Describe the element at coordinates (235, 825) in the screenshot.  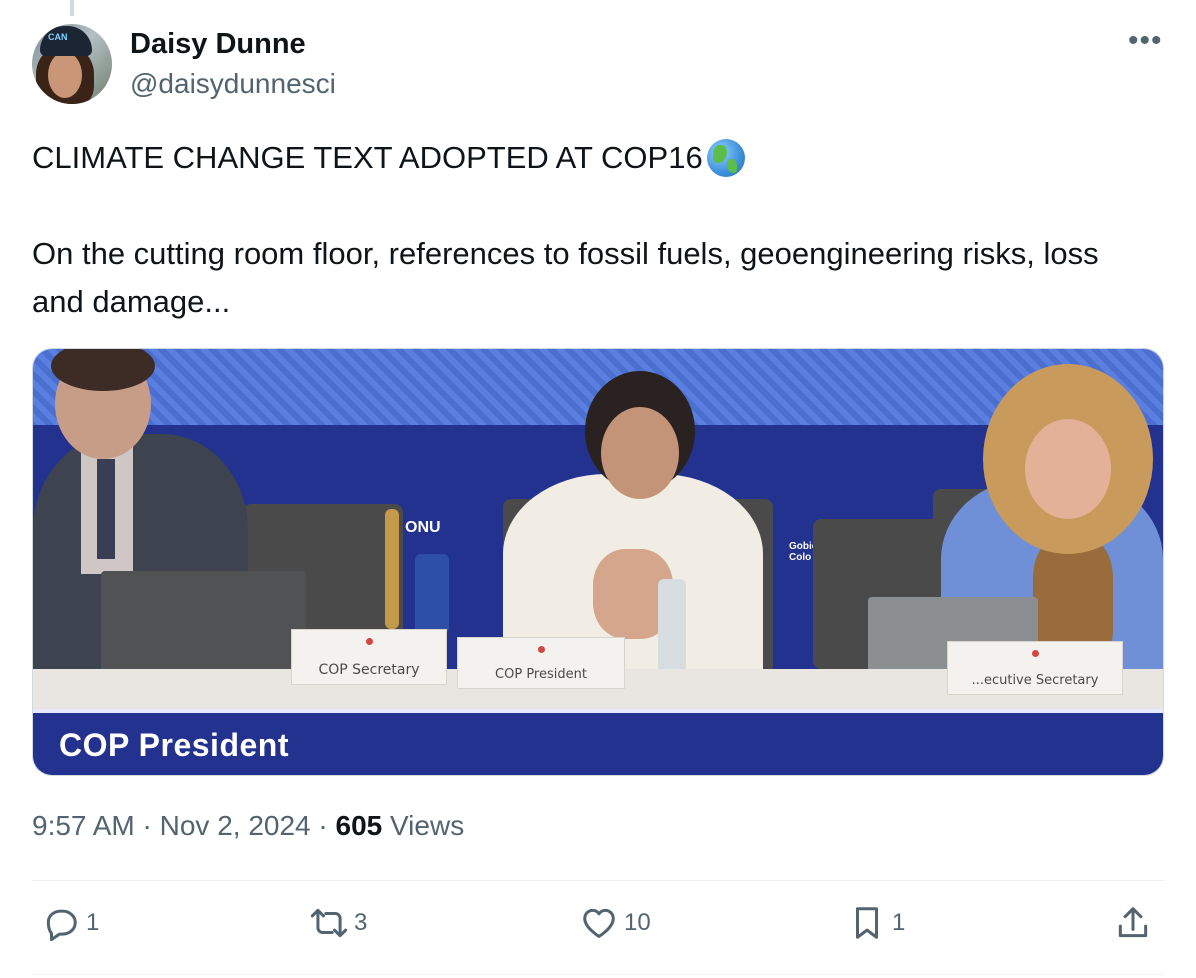
I see `tweet-date: Nov 2, 2024` at that location.